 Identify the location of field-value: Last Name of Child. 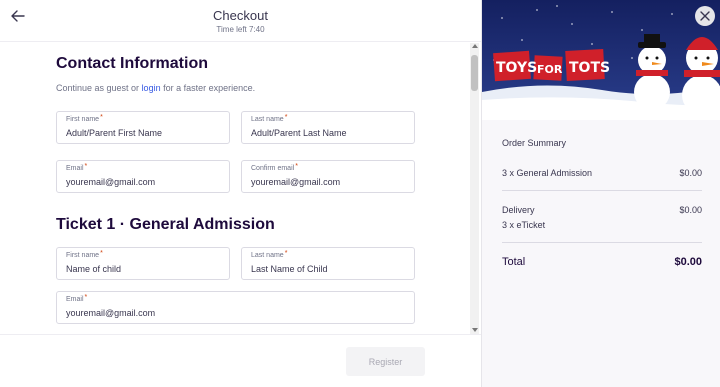
(289, 269).